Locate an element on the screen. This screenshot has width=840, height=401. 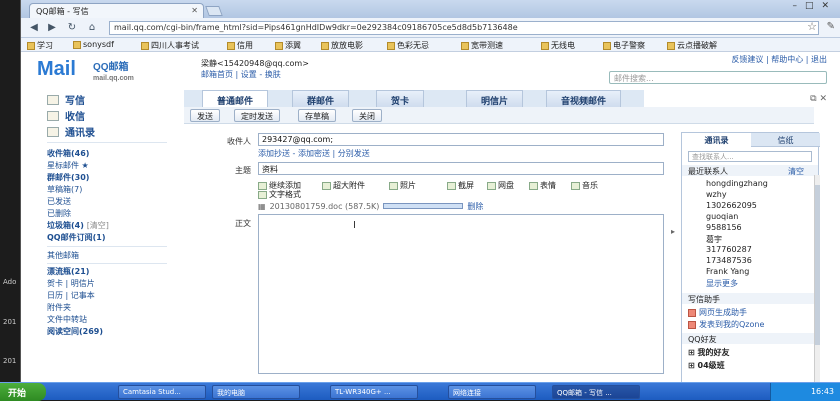
bookmark: 添翼 is located at coordinates (288, 45).